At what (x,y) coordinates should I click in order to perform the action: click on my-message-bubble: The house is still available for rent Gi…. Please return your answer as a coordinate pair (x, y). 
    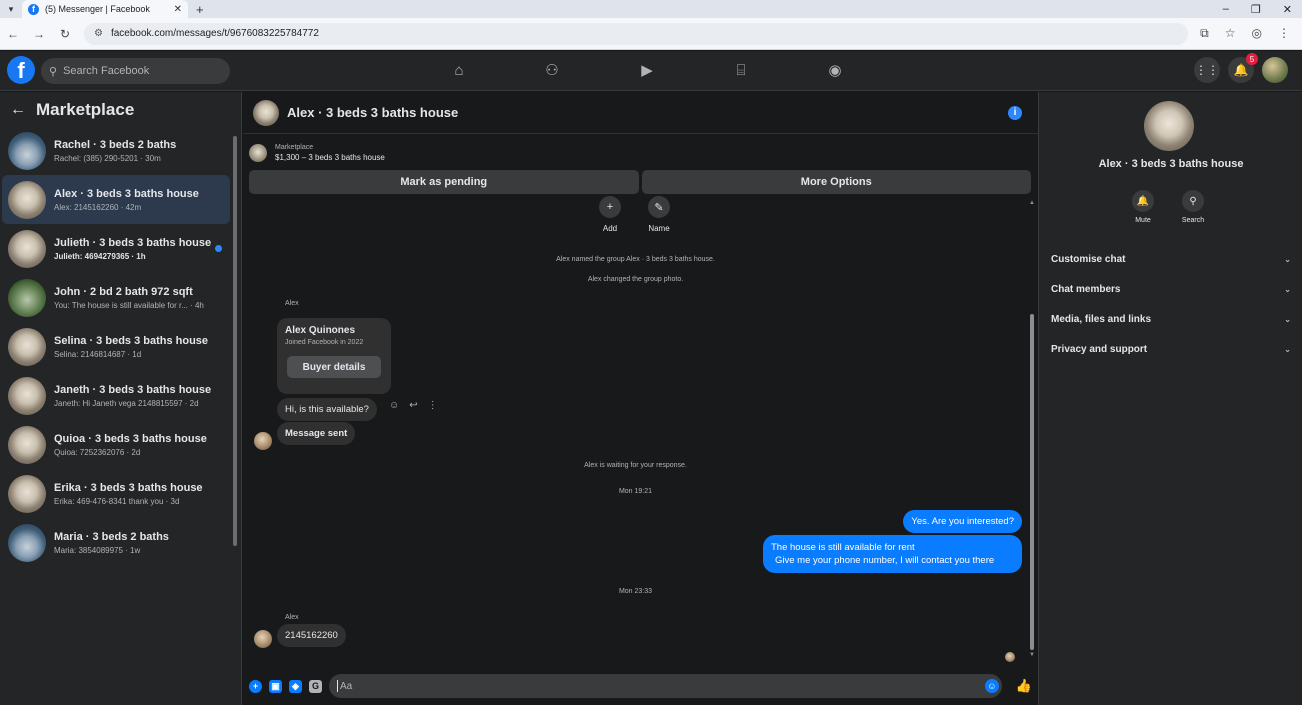
    Looking at the image, I should click on (892, 554).